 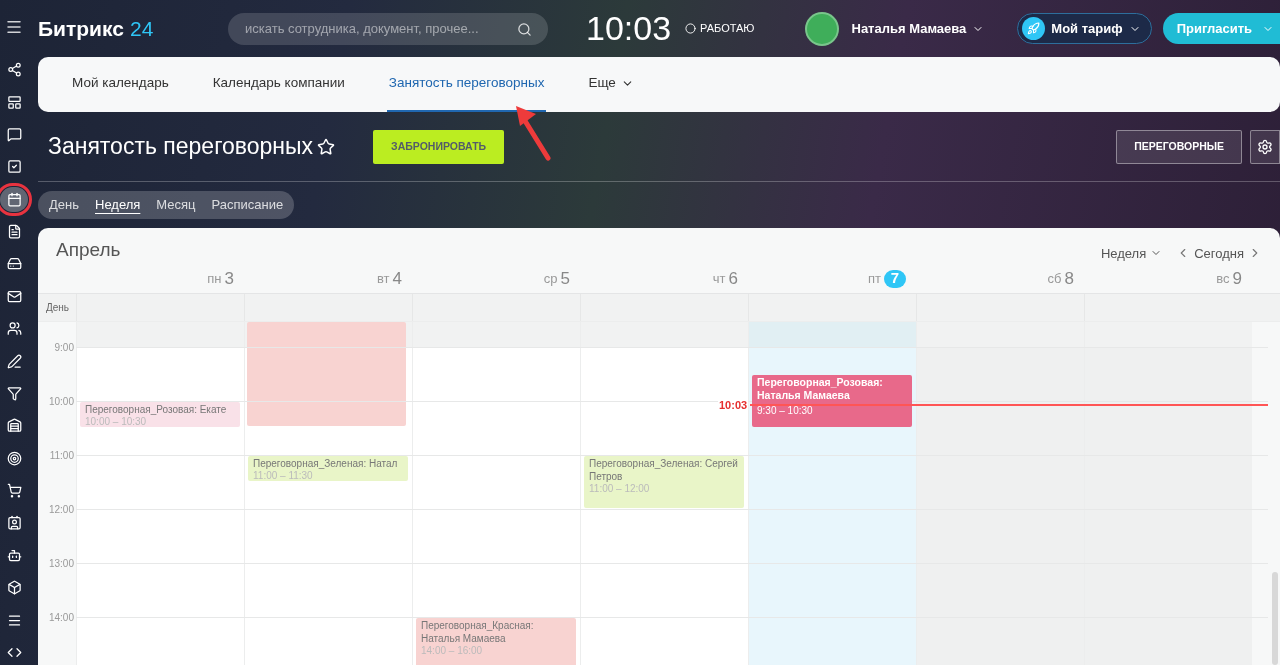 I want to click on chat-icon, so click(x=14, y=134).